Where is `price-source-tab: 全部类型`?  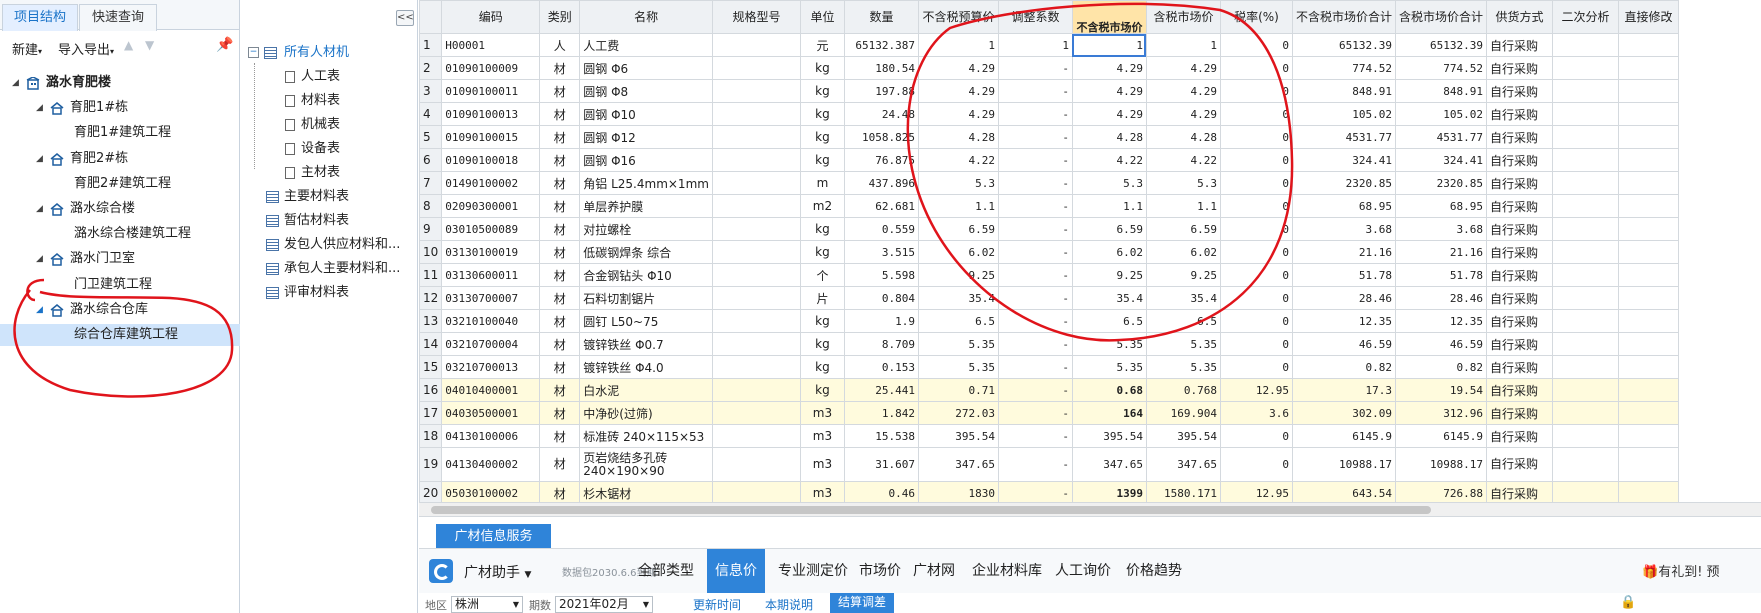
price-source-tab: 全部类型 is located at coordinates (666, 571).